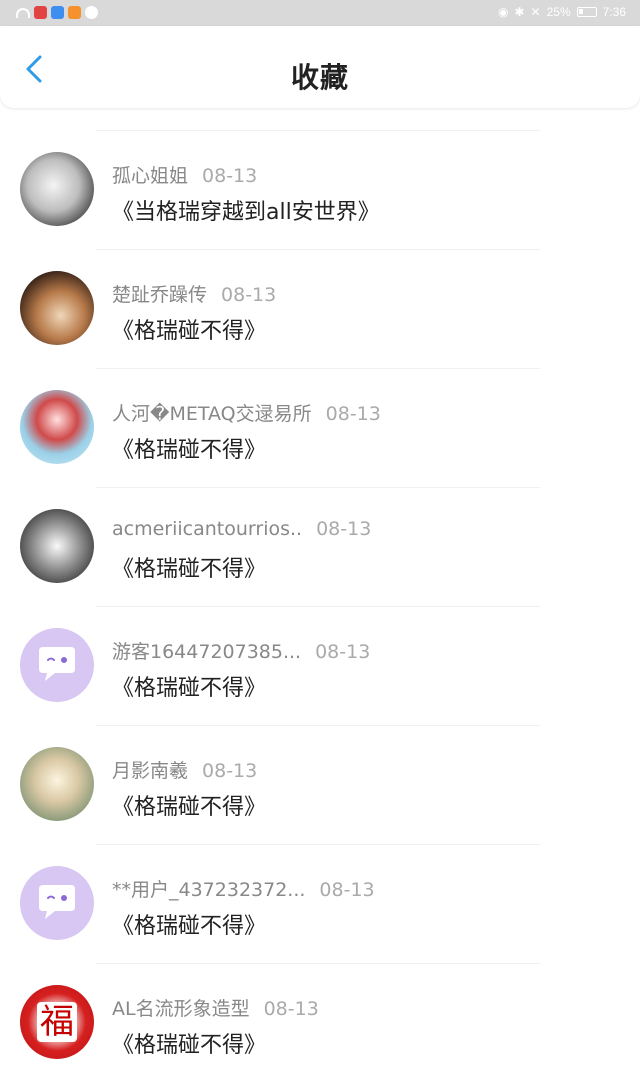 This screenshot has width=640, height=1066. I want to click on list-item: 月影南羲 08-13 《格瑞碰不得》, so click(320, 784).